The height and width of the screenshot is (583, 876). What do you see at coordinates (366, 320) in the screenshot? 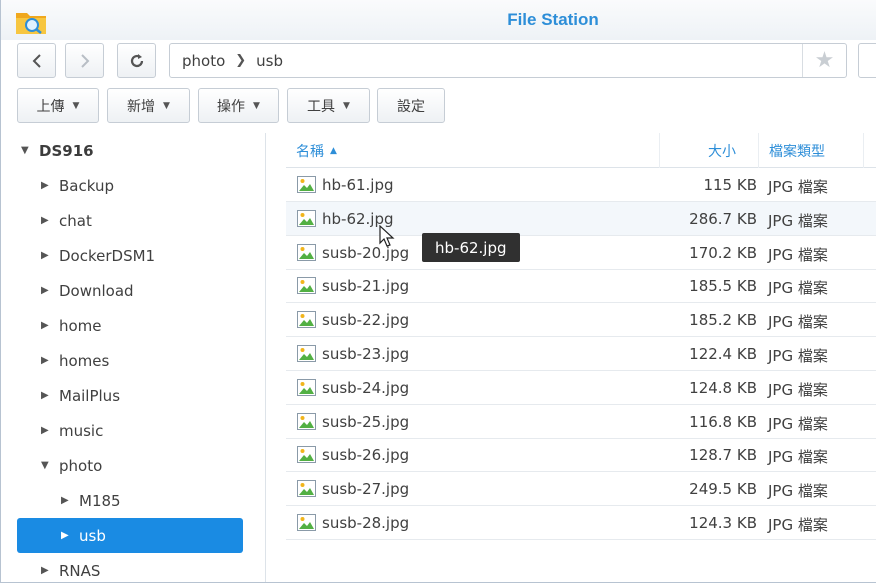
I see `file-name: susb-22.jpg` at bounding box center [366, 320].